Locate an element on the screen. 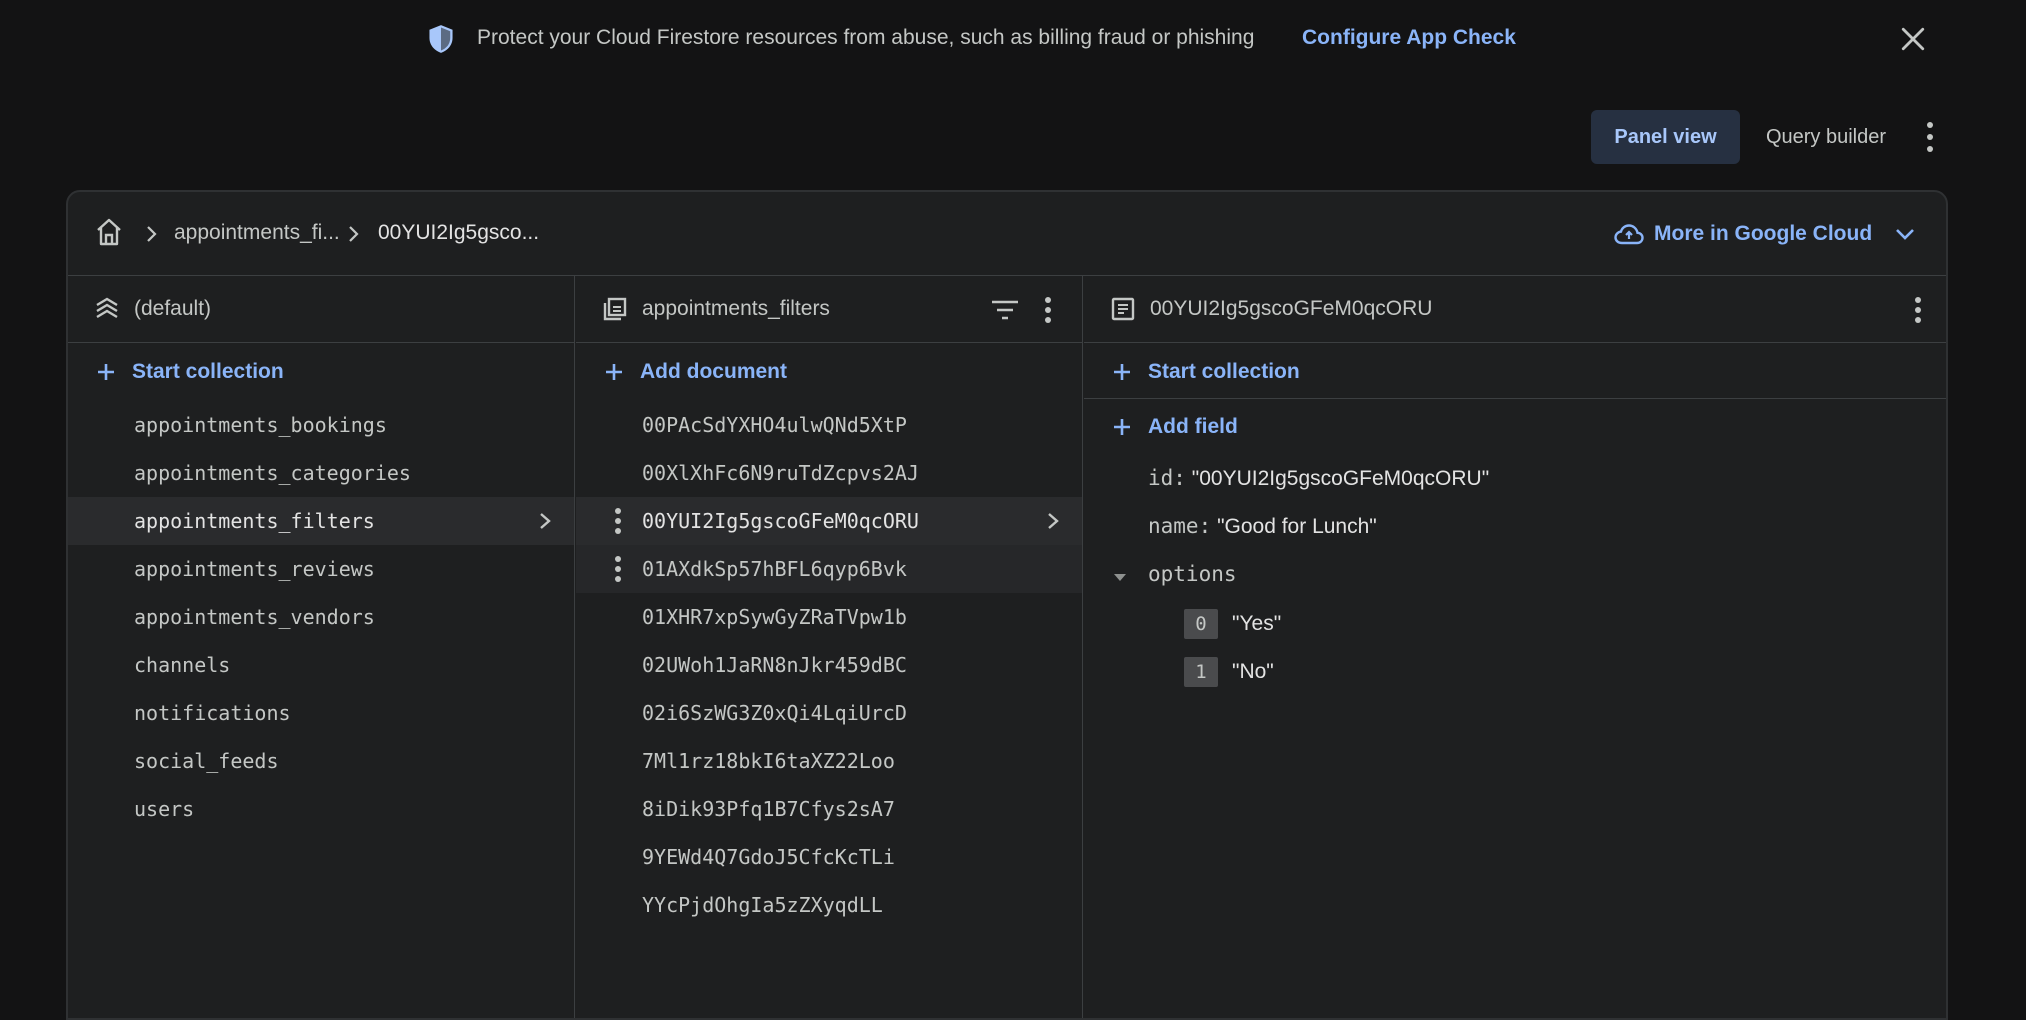  more-in-google-cloud-button: More in Google Cloud is located at coordinates (1770, 234).